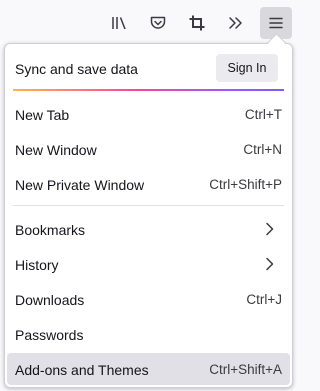 The height and width of the screenshot is (391, 320). Describe the element at coordinates (236, 23) in the screenshot. I see `overflow-chevron-icon` at that location.